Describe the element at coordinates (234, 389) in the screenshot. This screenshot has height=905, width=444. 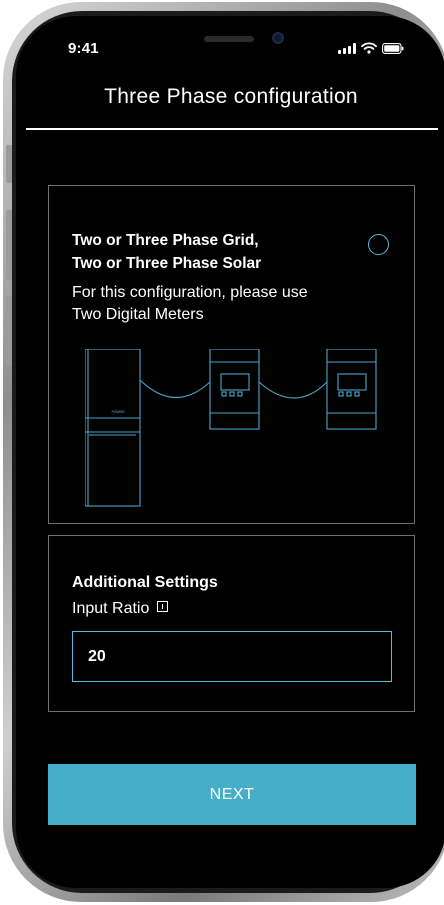
I see `digital-meter-1-illustration` at that location.